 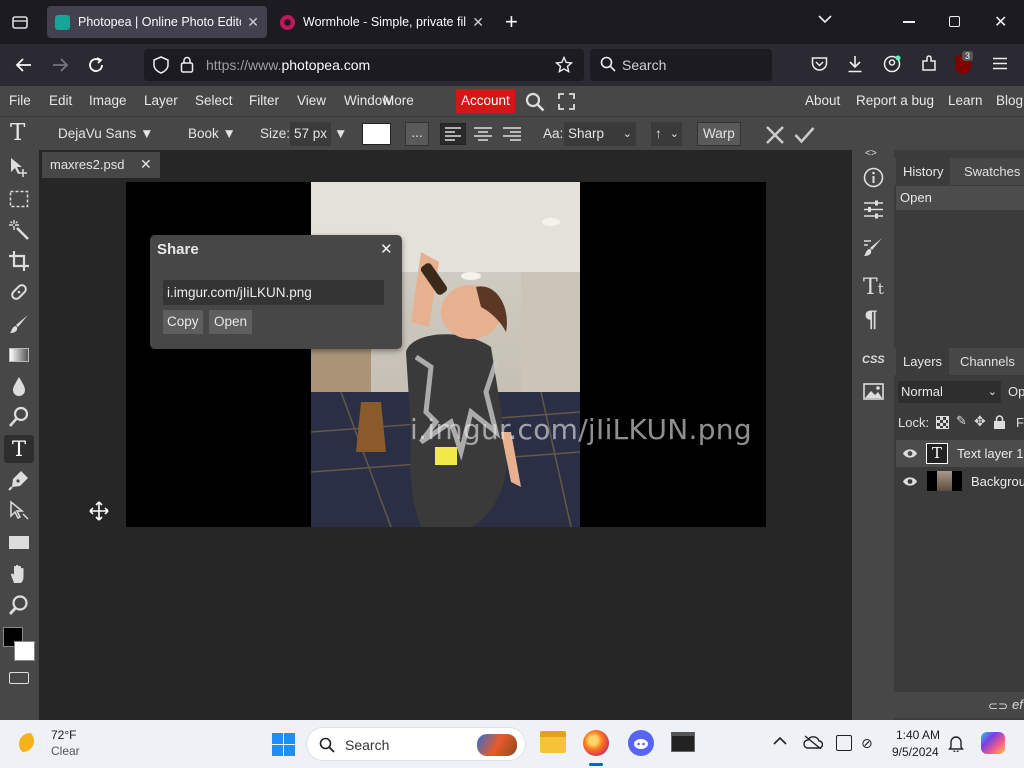 What do you see at coordinates (214, 101) in the screenshot?
I see `menu-select: Select` at bounding box center [214, 101].